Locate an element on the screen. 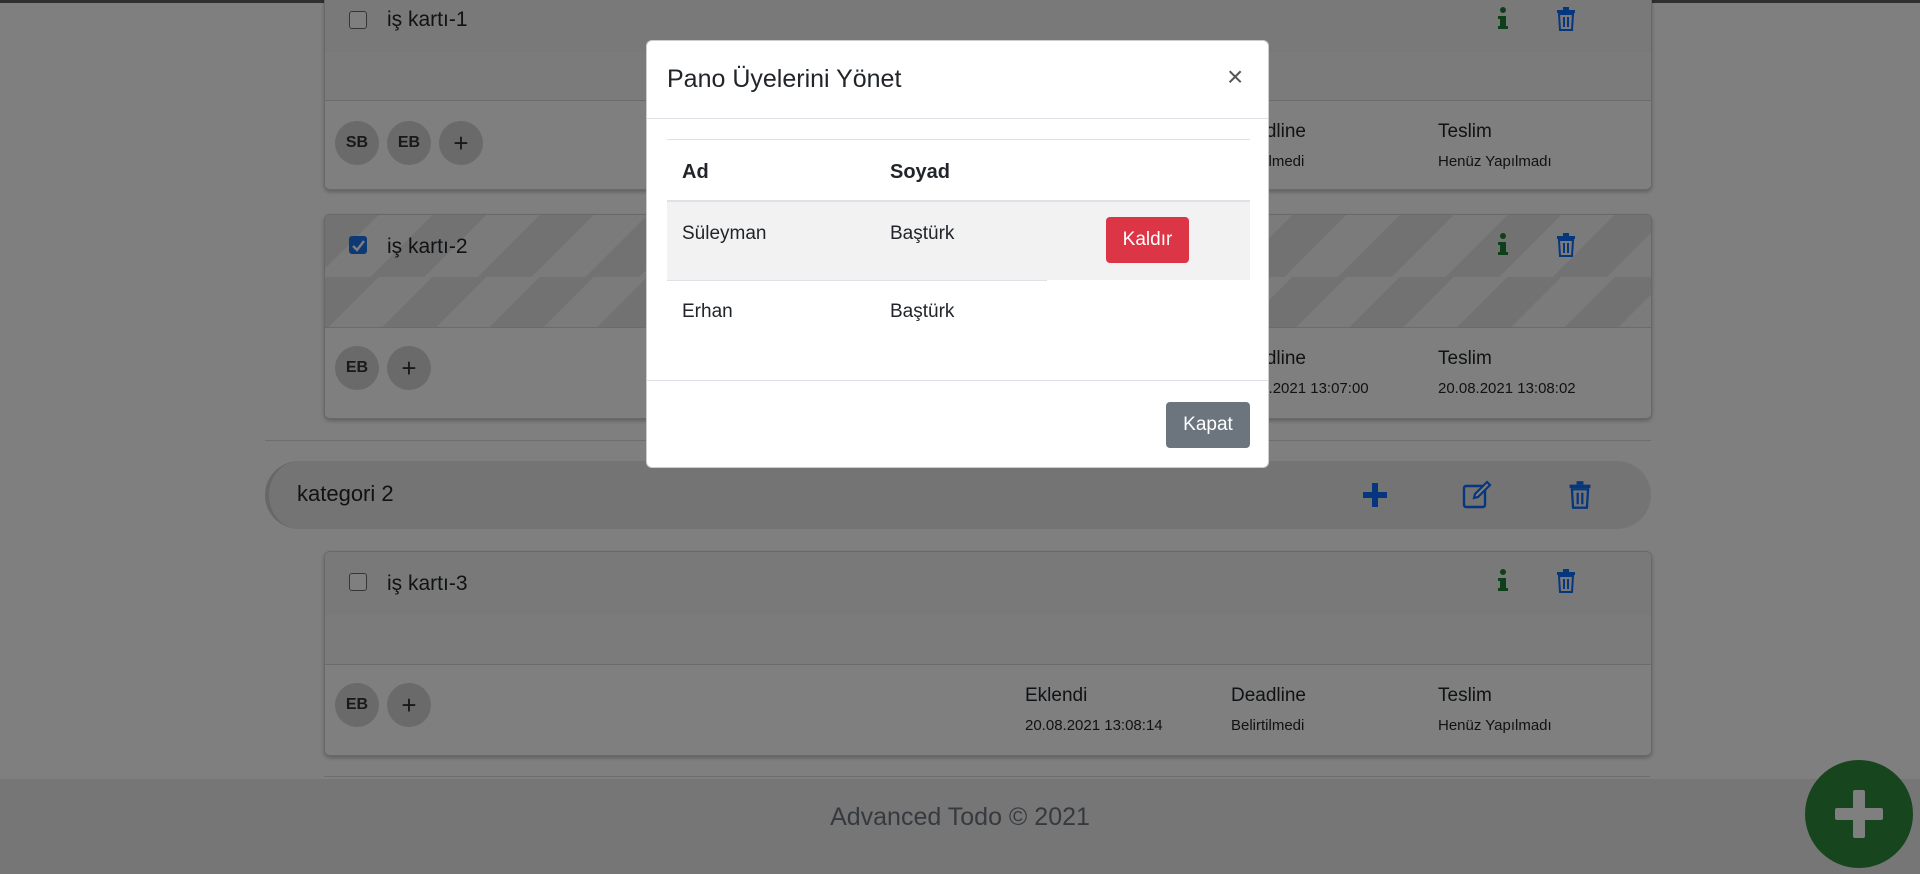 This screenshot has width=1920, height=874. member-first-name: Erhan is located at coordinates (707, 311).